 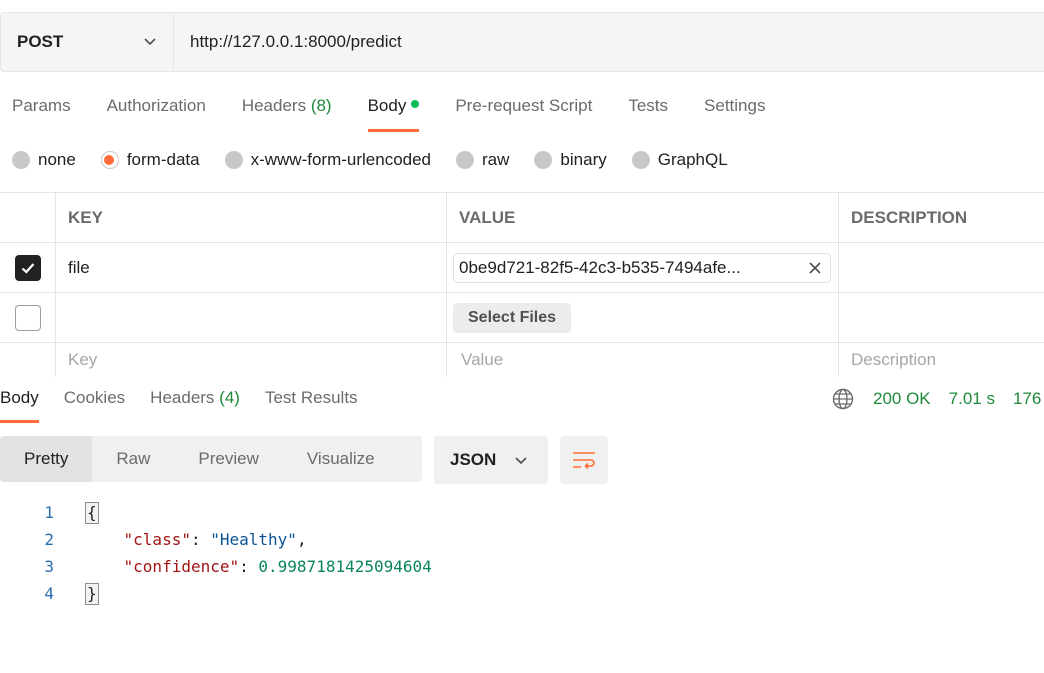 I want to click on key-input, so click(x=251, y=317).